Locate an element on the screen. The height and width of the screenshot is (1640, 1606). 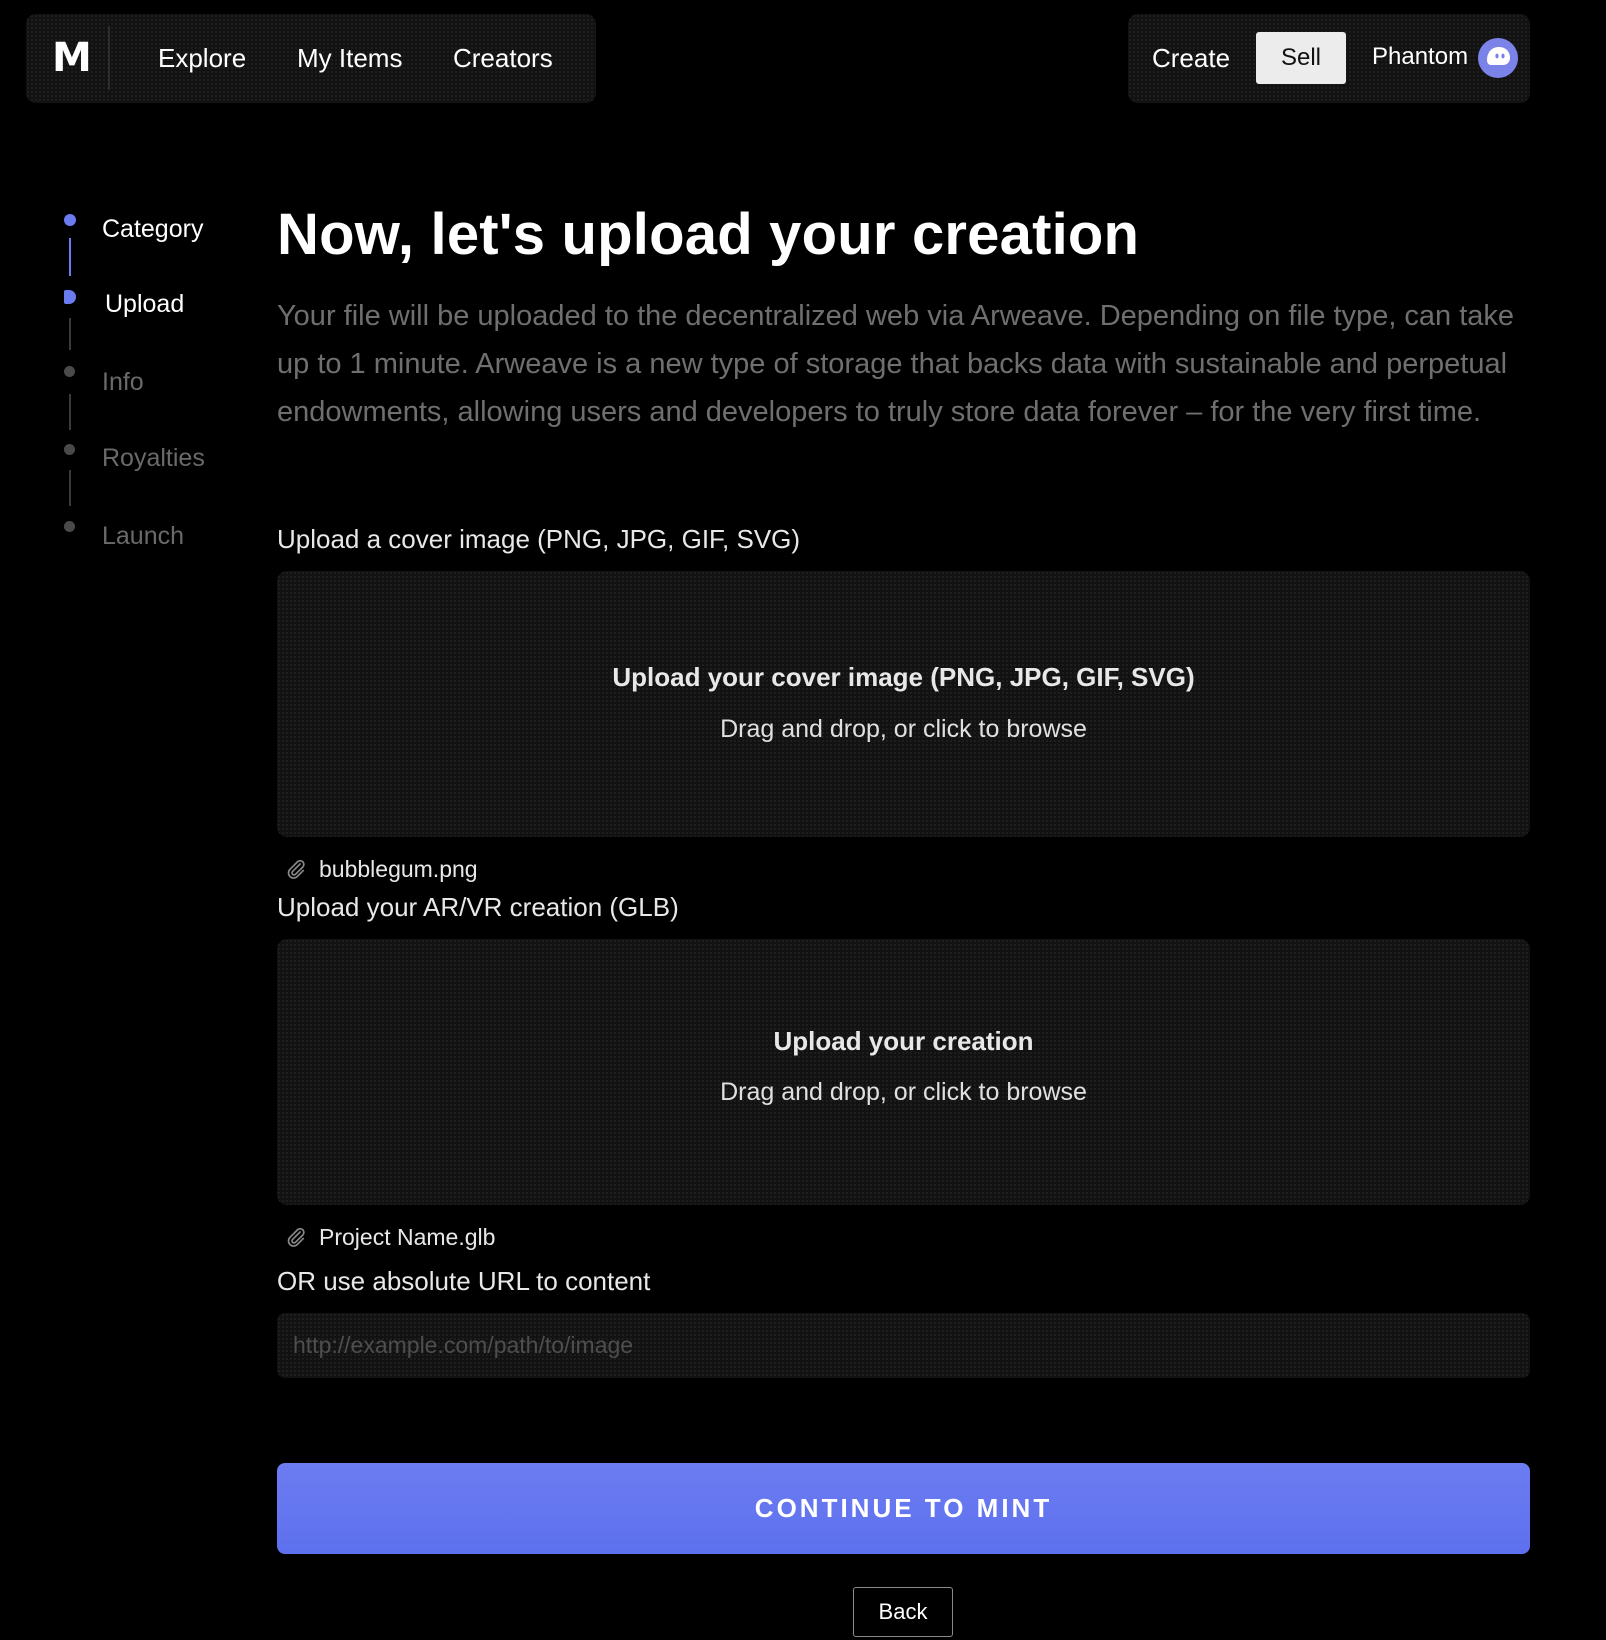
step-dot-launch is located at coordinates (69, 526).